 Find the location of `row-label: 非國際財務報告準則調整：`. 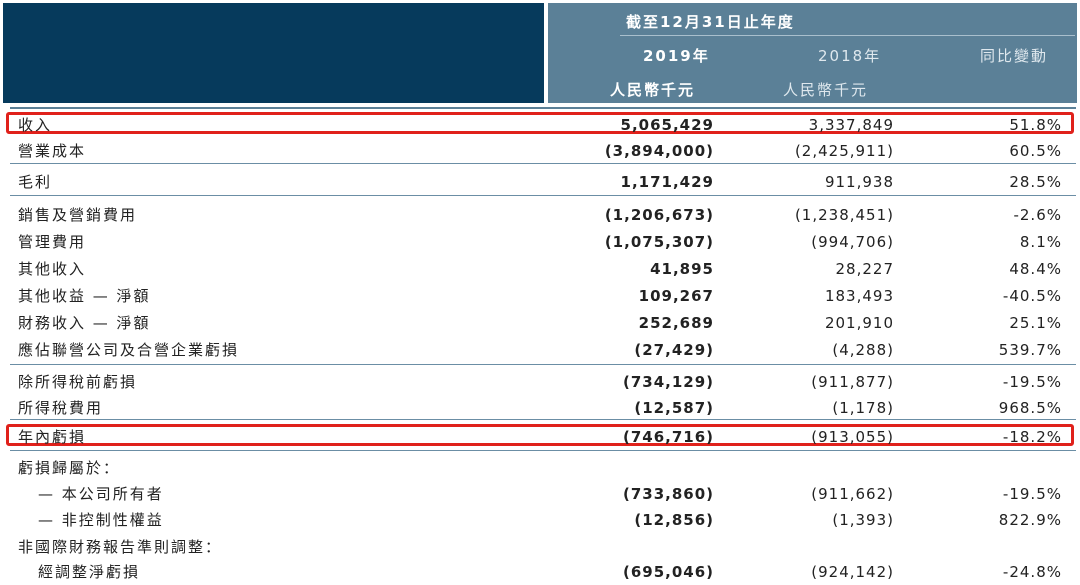

row-label: 非國際財務報告準則調整： is located at coordinates (120, 547).